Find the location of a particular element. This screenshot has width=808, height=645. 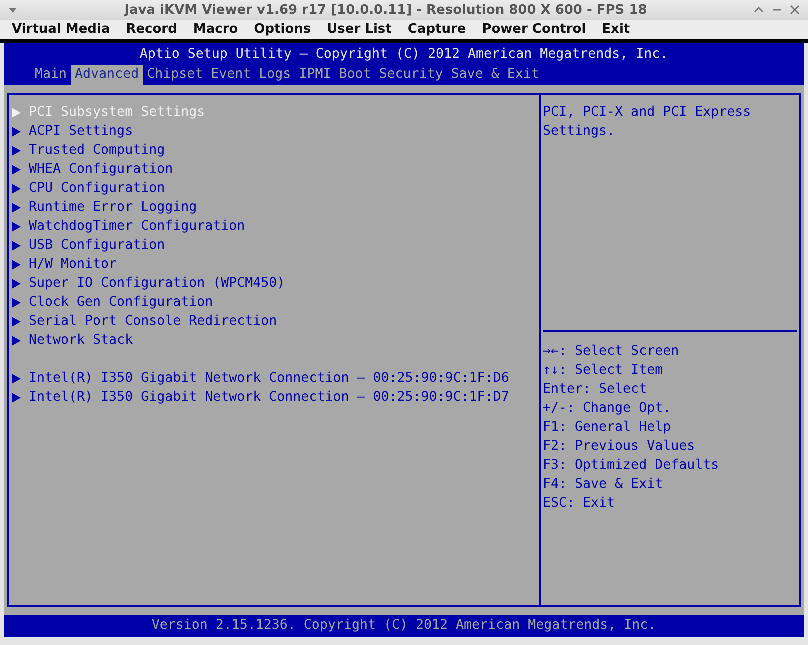

menu-item: Intel(R) I350 Gigabit Network Connection – 00:25:90:9C:1F:D6 is located at coordinates (275, 378).